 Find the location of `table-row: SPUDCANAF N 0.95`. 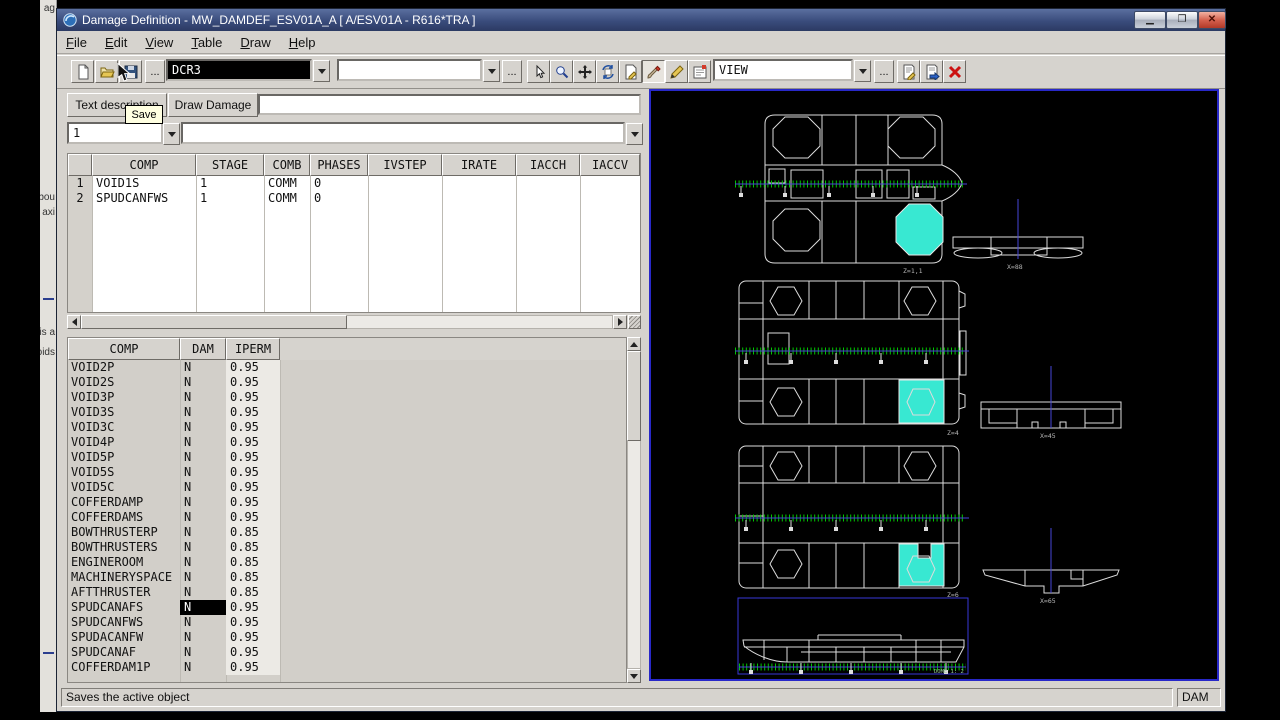

table-row: SPUDCANAF N 0.95 is located at coordinates (347, 652).